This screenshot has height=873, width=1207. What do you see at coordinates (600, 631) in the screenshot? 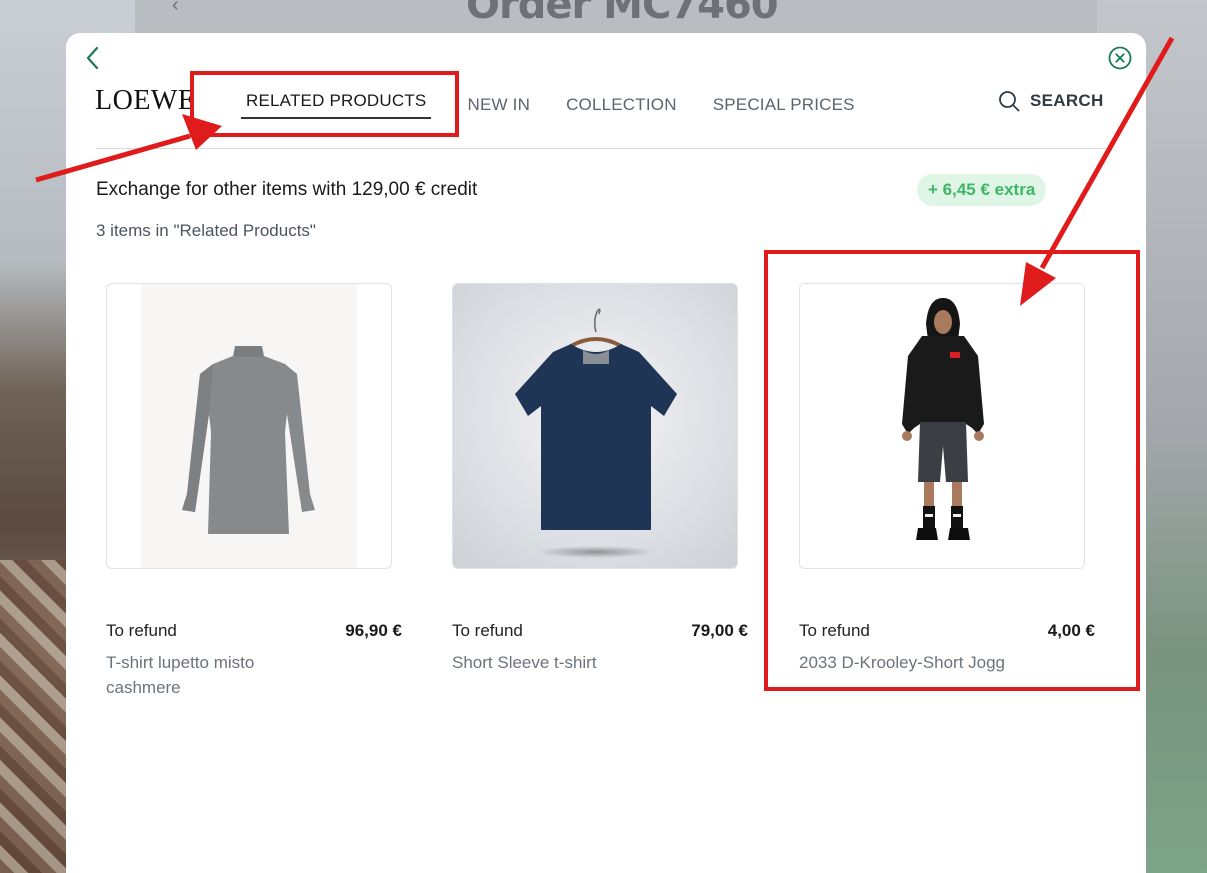
I see `product-price-row: To refund 79,00 €` at bounding box center [600, 631].